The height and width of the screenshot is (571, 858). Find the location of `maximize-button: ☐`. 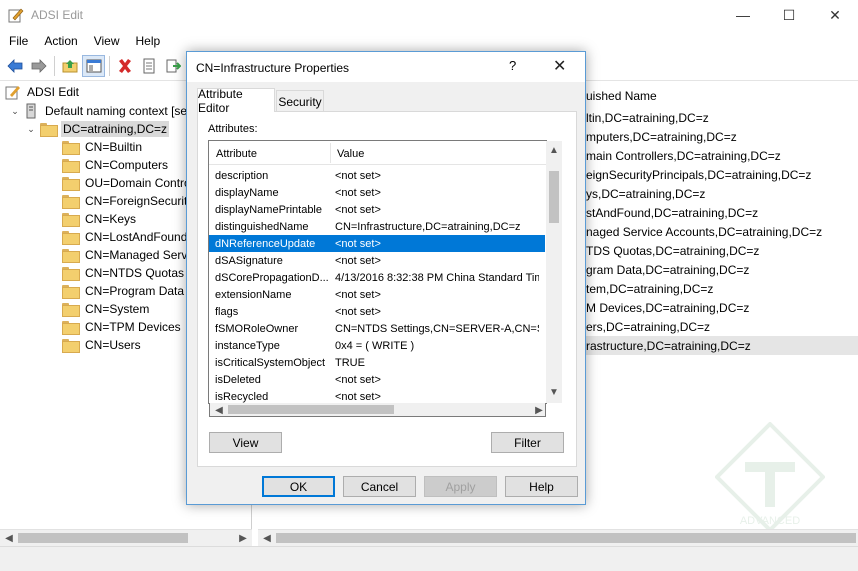

maximize-button: ☐ is located at coordinates (789, 15).